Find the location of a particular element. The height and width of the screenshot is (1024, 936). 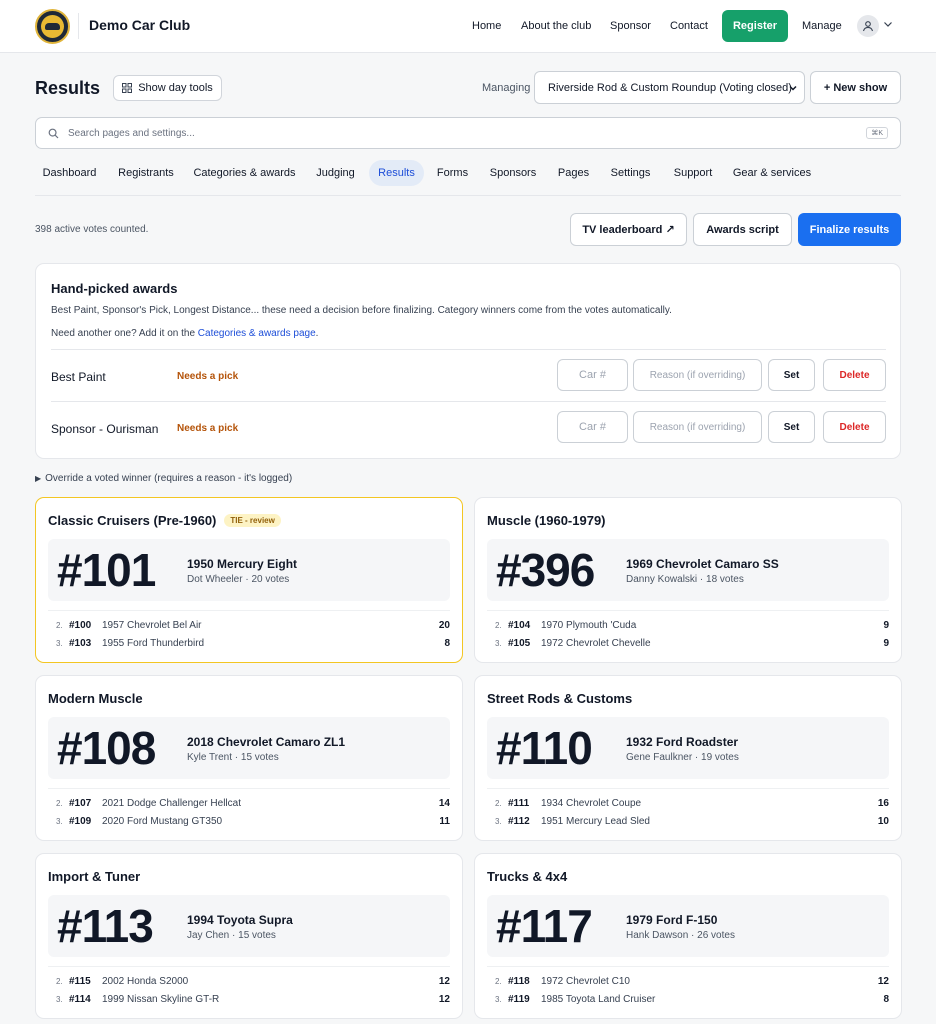

winner-meta: Hank Dawson · 26 votes is located at coordinates (680, 935).